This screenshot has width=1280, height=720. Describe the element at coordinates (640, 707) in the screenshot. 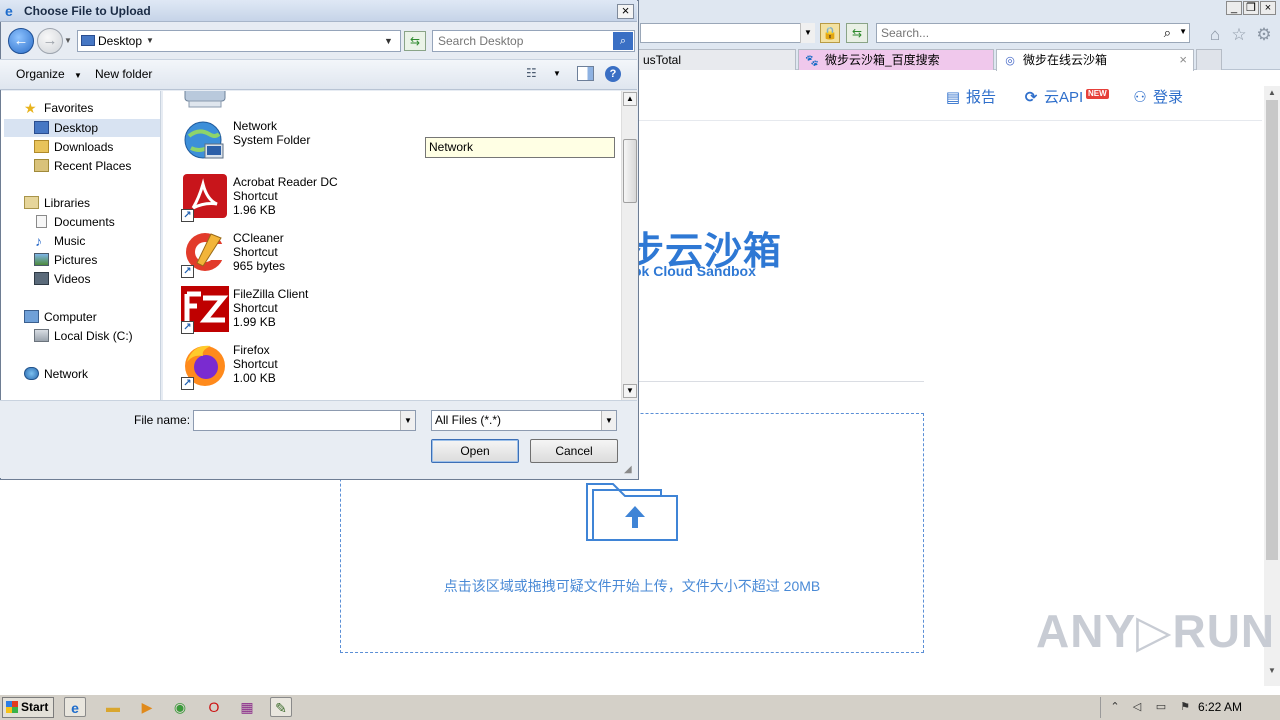

I see `taskbar` at that location.